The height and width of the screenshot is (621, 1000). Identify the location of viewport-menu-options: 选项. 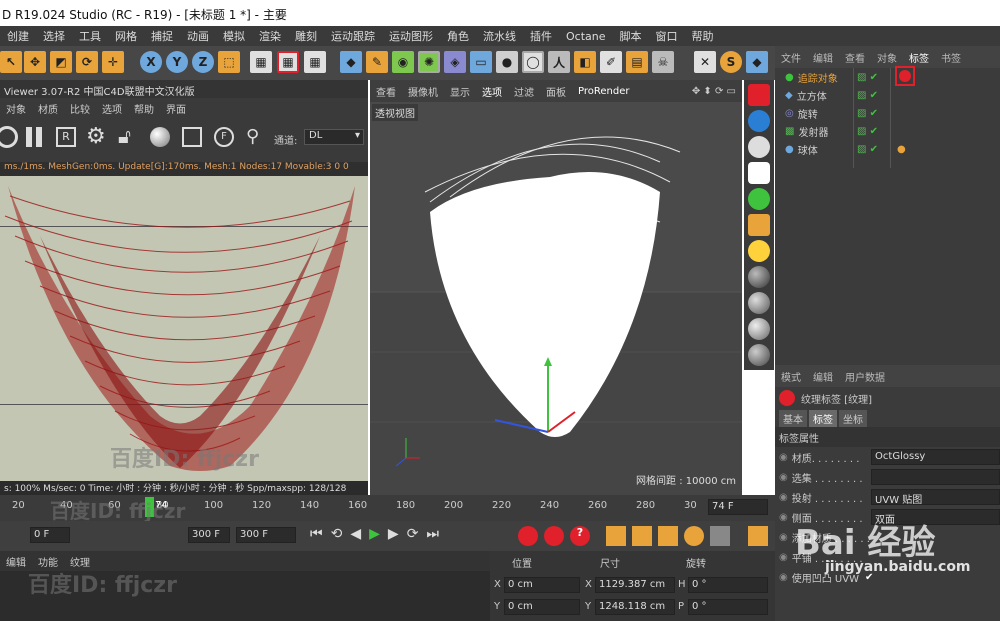
(492, 91).